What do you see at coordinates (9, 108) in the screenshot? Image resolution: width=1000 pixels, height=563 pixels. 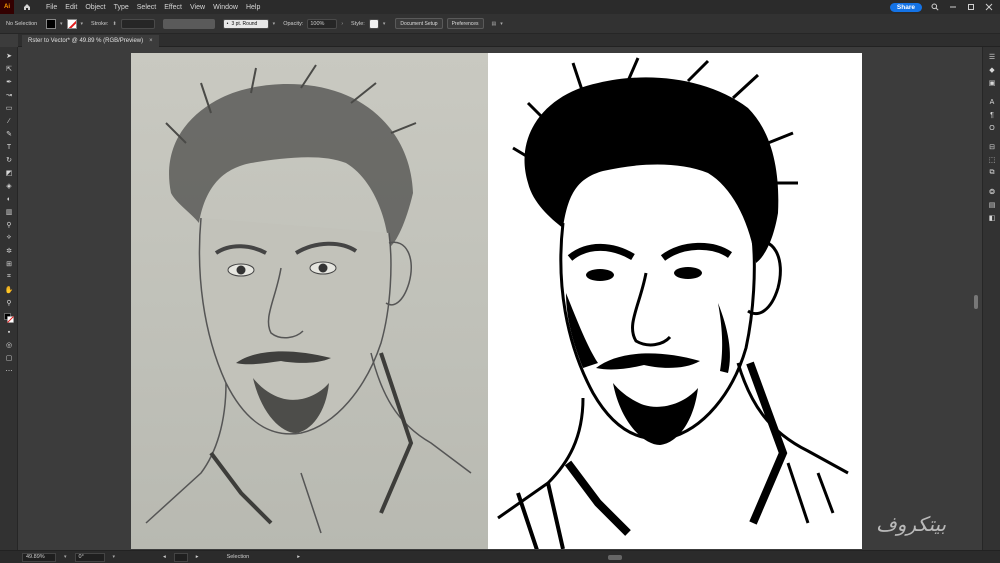 I see `rectangle-tool-icon: ▭` at bounding box center [9, 108].